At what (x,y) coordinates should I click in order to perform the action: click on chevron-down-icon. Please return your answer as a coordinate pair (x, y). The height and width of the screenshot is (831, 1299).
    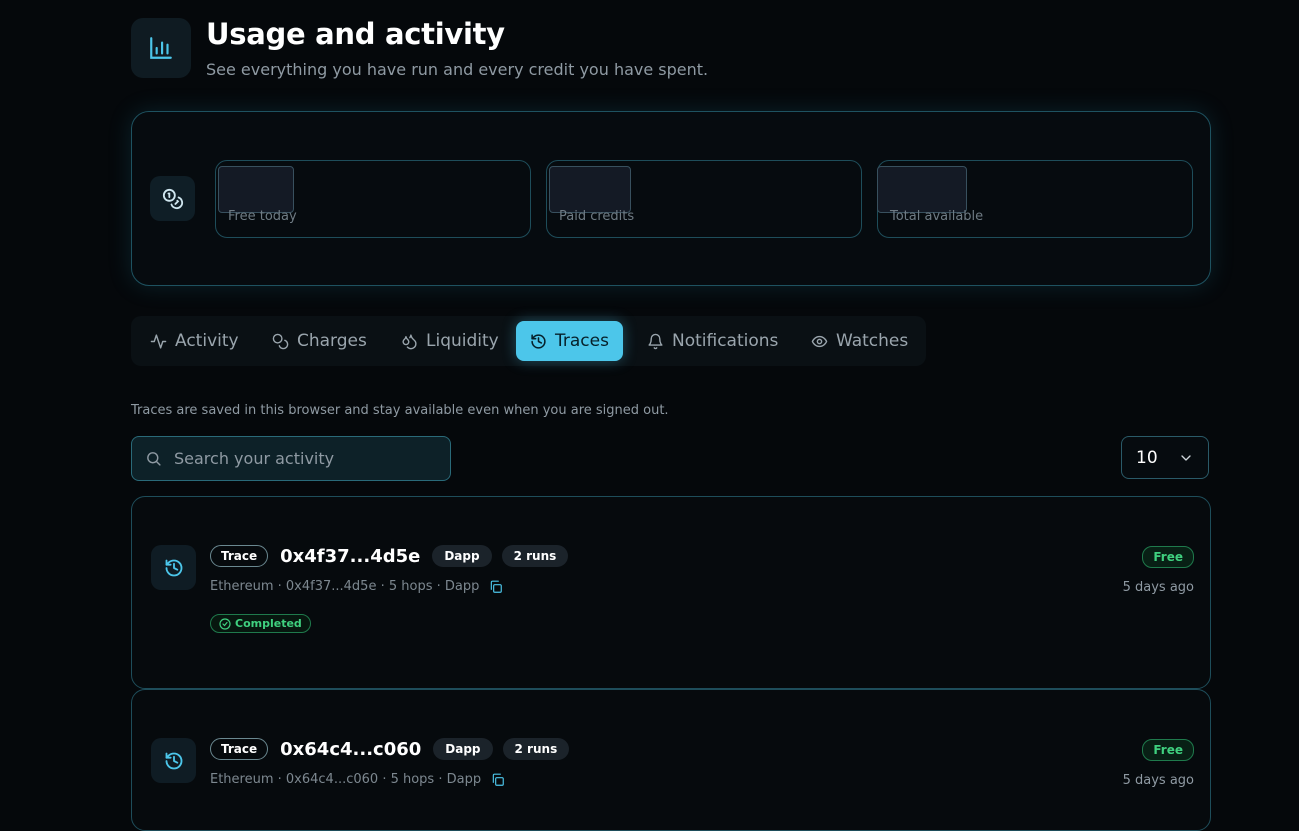
    Looking at the image, I should click on (1186, 457).